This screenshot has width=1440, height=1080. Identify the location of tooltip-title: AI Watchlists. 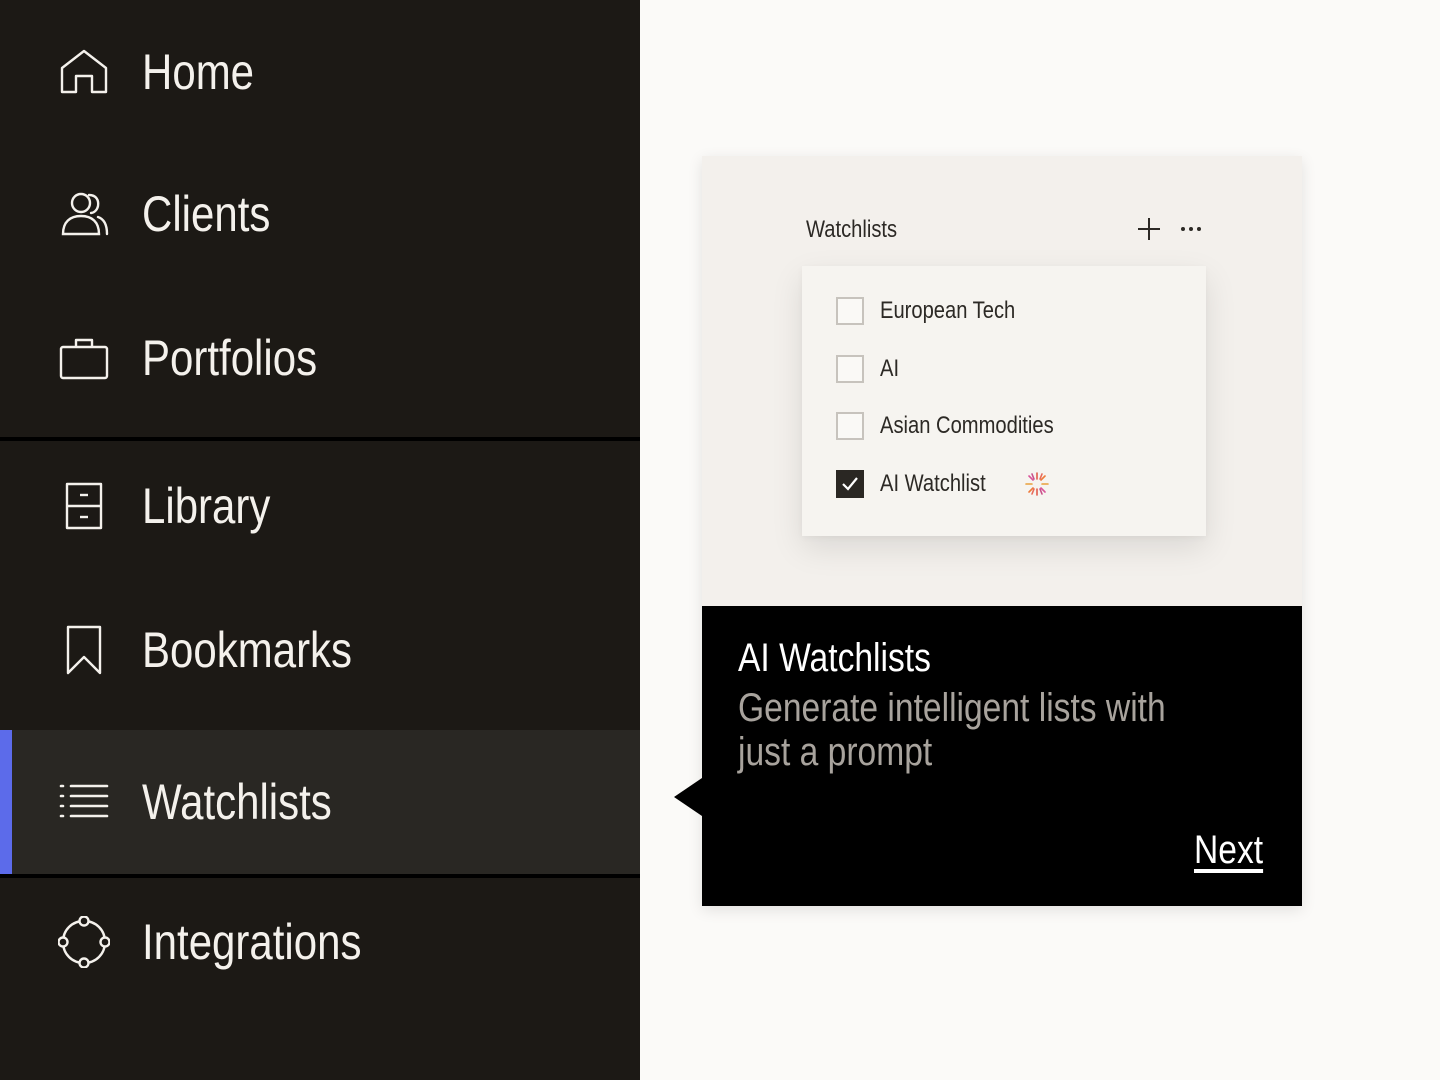
(834, 658).